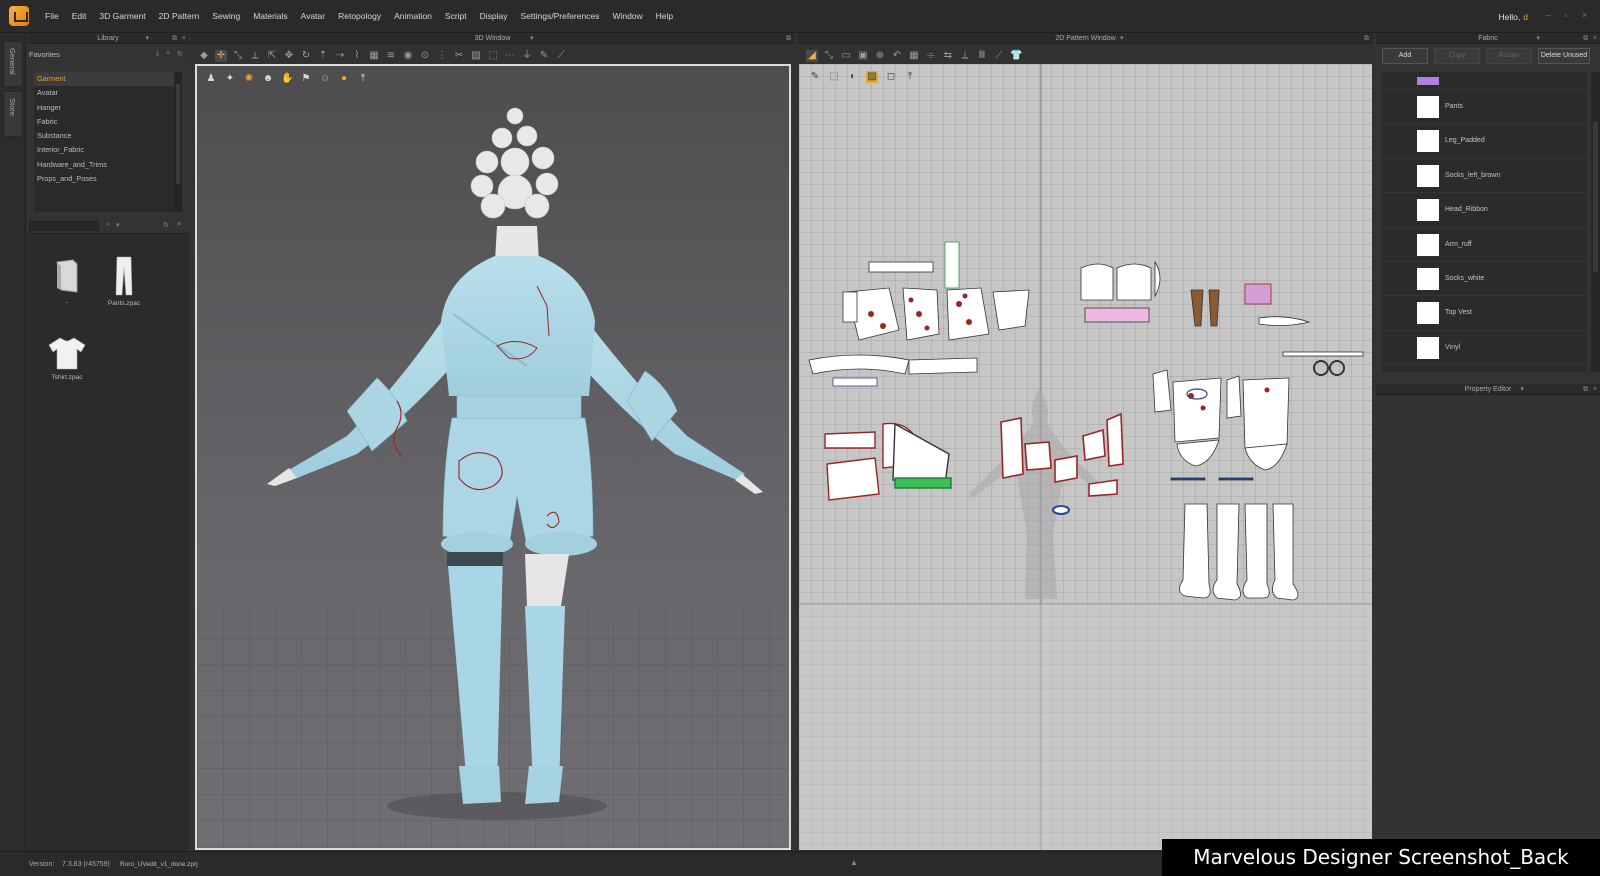  What do you see at coordinates (67, 358) in the screenshot?
I see `file-tshirt: Tshirt.zpac` at bounding box center [67, 358].